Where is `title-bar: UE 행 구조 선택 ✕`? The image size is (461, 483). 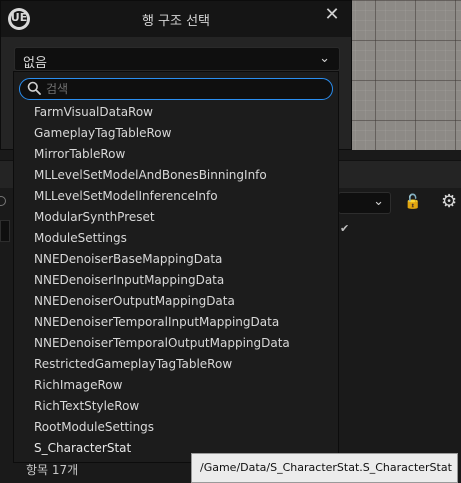 title-bar: UE 행 구조 선택 ✕ is located at coordinates (176, 19).